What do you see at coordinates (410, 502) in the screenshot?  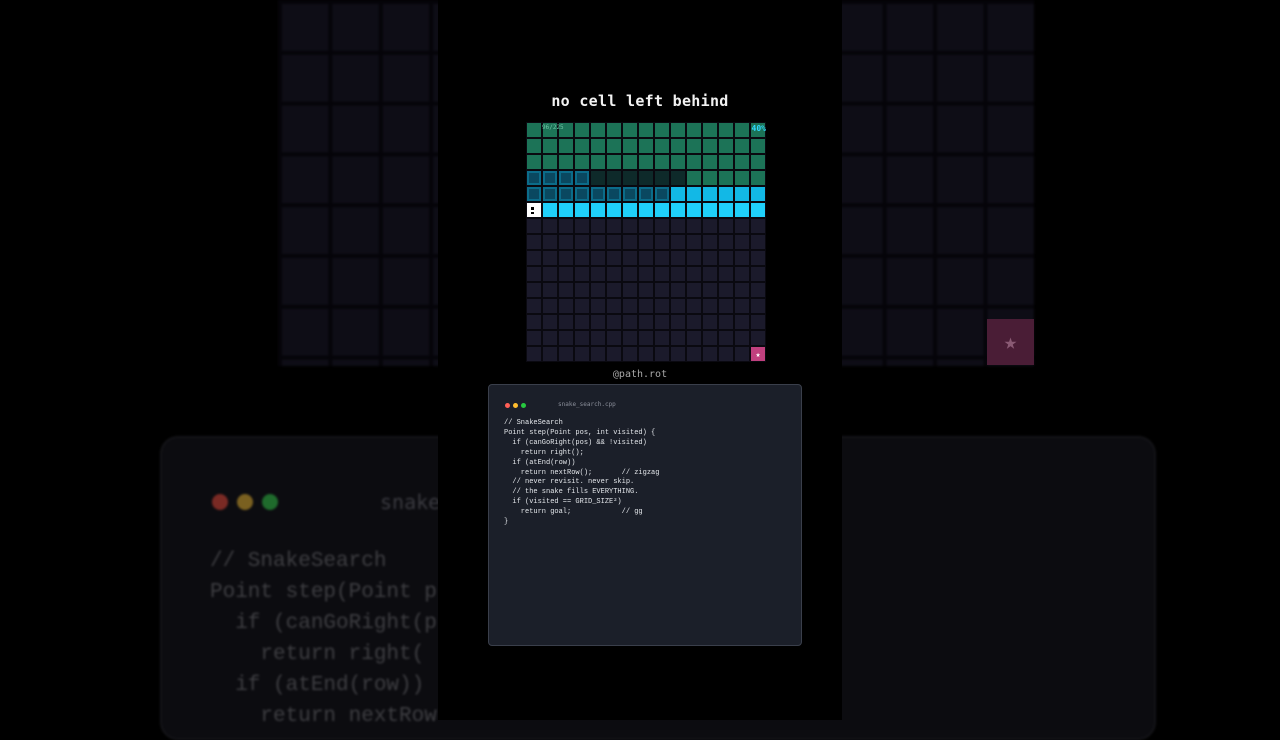 I see `background-filename: snake` at bounding box center [410, 502].